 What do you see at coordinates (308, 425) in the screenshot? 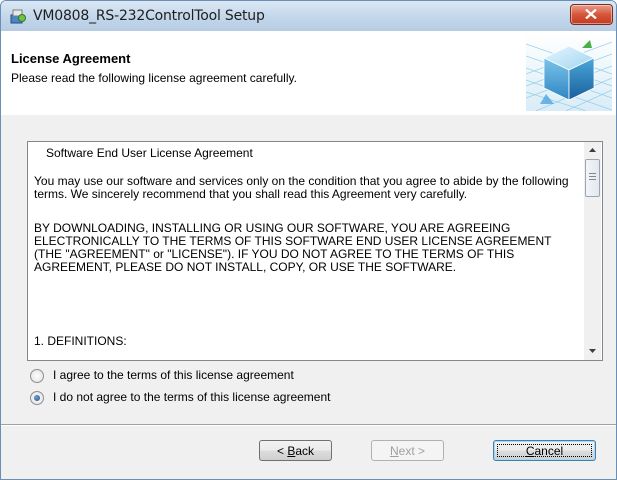
I see `footer-divider-highlight` at bounding box center [308, 425].